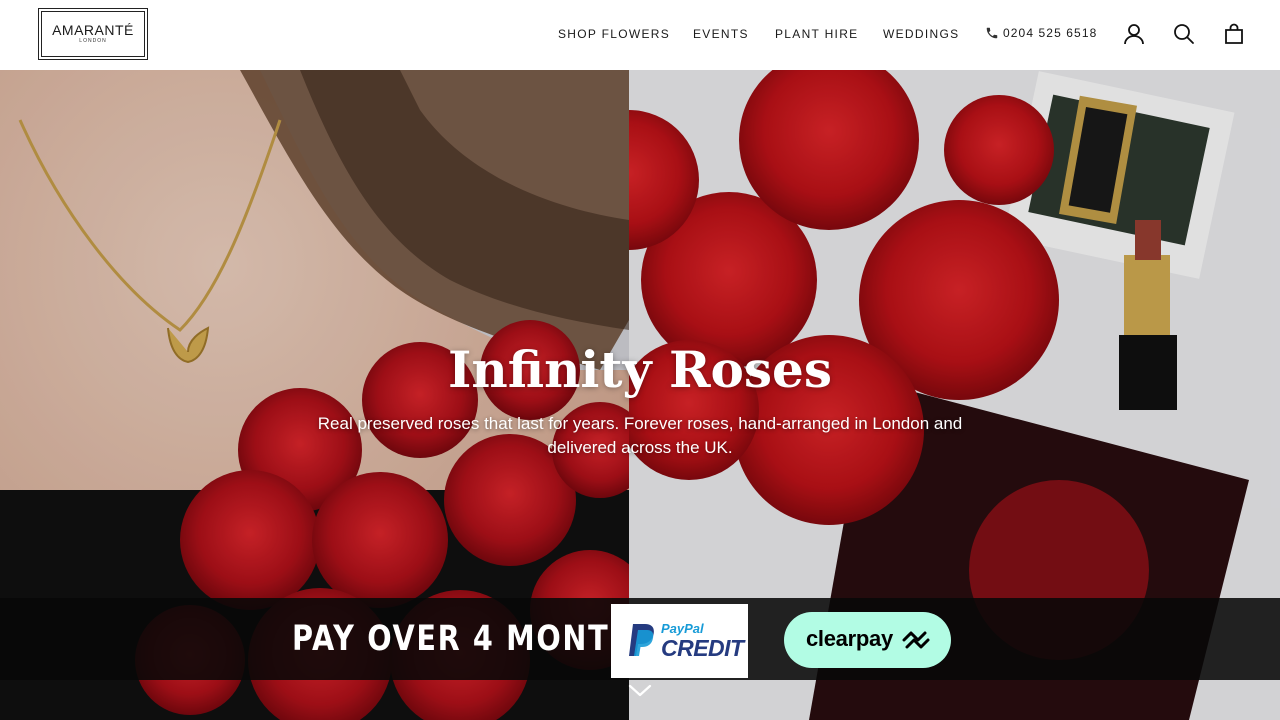  What do you see at coordinates (475, 639) in the screenshot?
I see `payment-banner-text: PAY OVER 4 MONTHS` at bounding box center [475, 639].